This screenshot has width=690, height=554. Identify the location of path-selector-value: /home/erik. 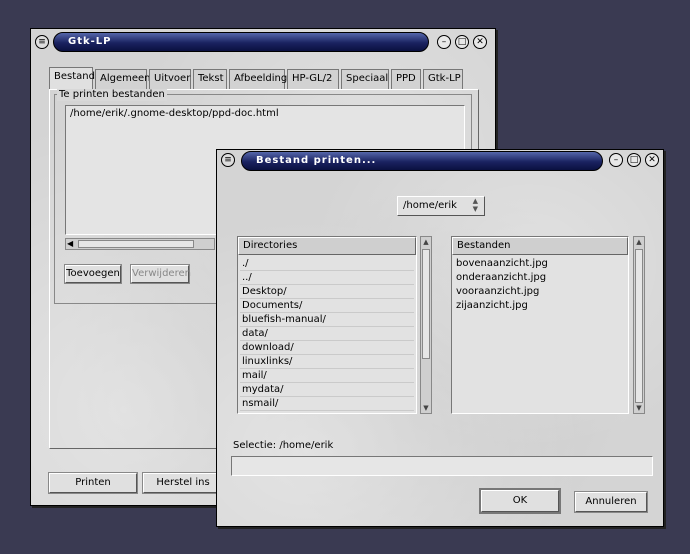
(430, 205).